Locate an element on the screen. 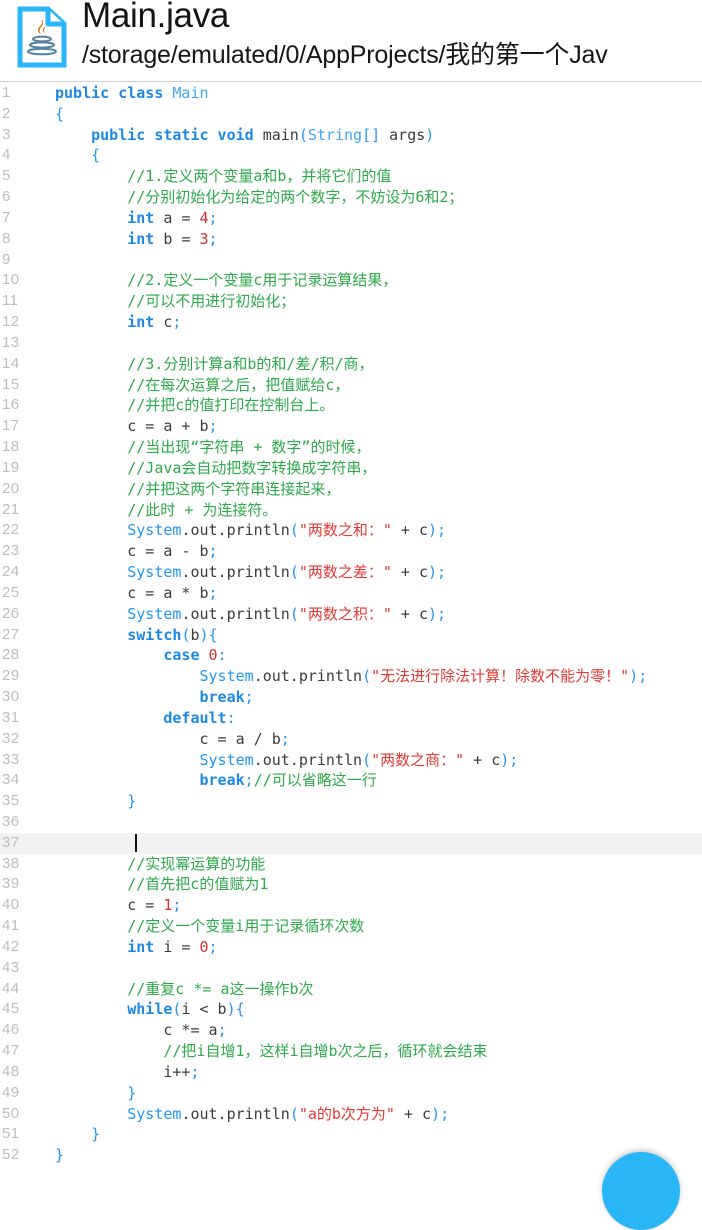 Image resolution: width=702 pixels, height=1230 pixels. code-line-content: //此时 + 为连接符。 is located at coordinates (166, 510).